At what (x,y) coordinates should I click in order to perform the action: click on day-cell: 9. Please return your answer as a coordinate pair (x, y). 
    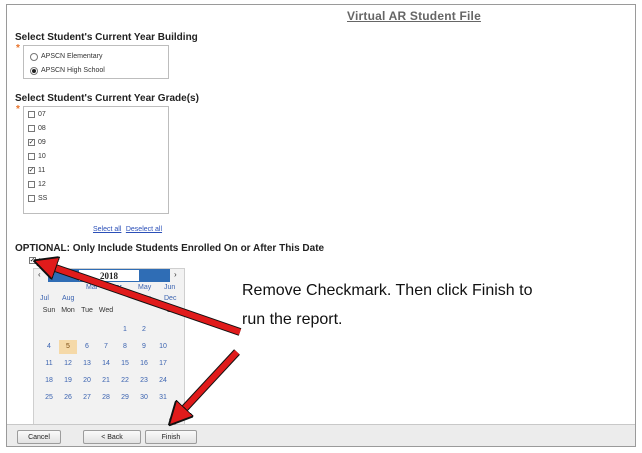
    Looking at the image, I should click on (144, 346).